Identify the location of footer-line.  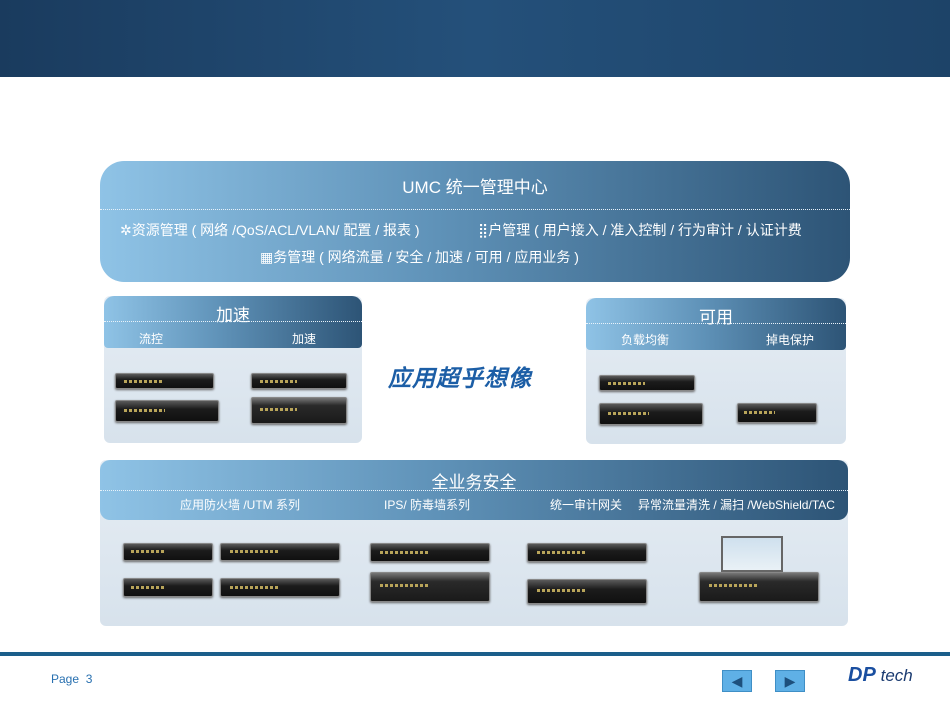
(475, 654).